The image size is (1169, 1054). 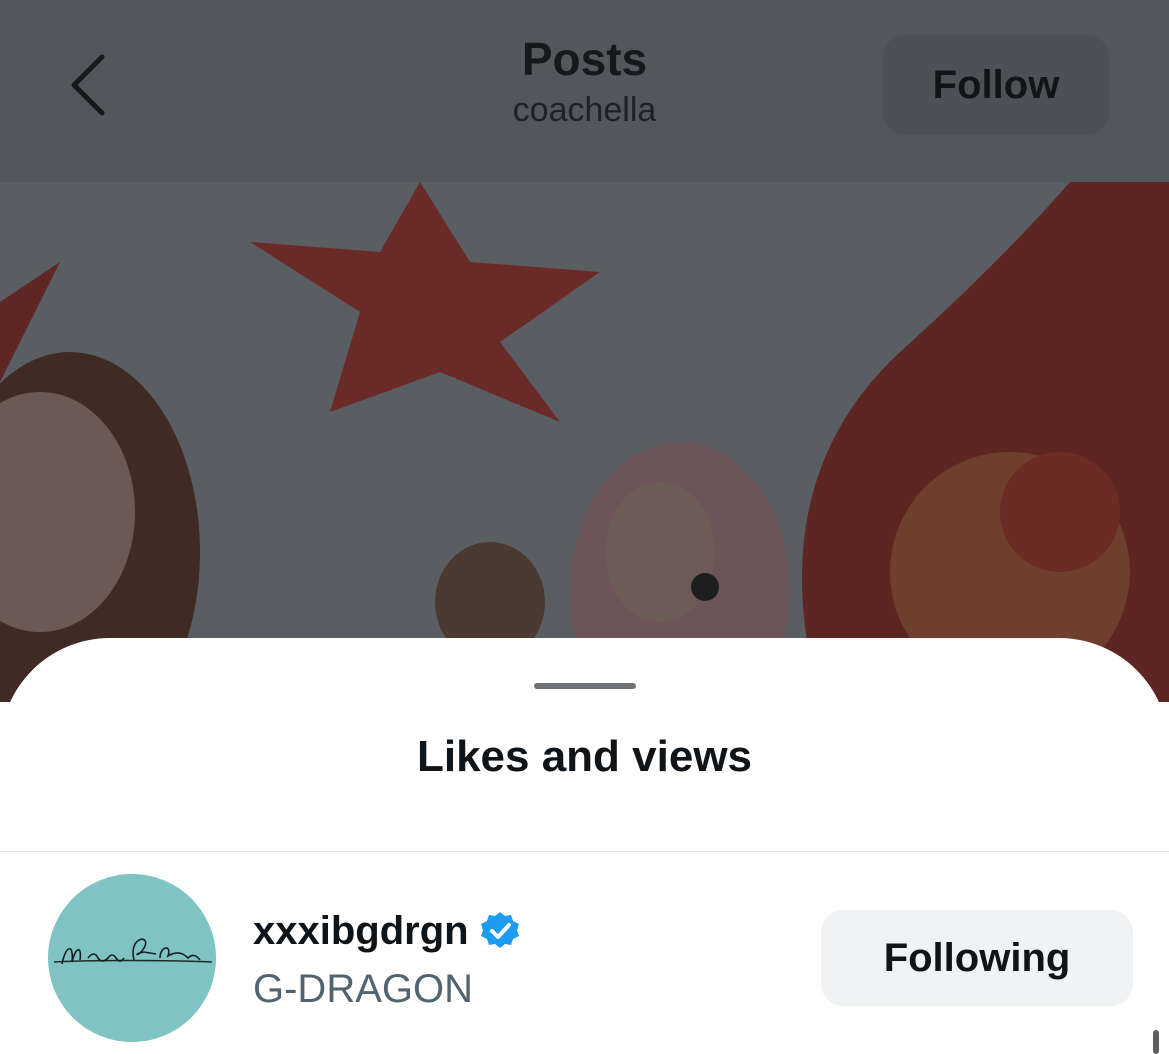 I want to click on divider, so click(x=584, y=851).